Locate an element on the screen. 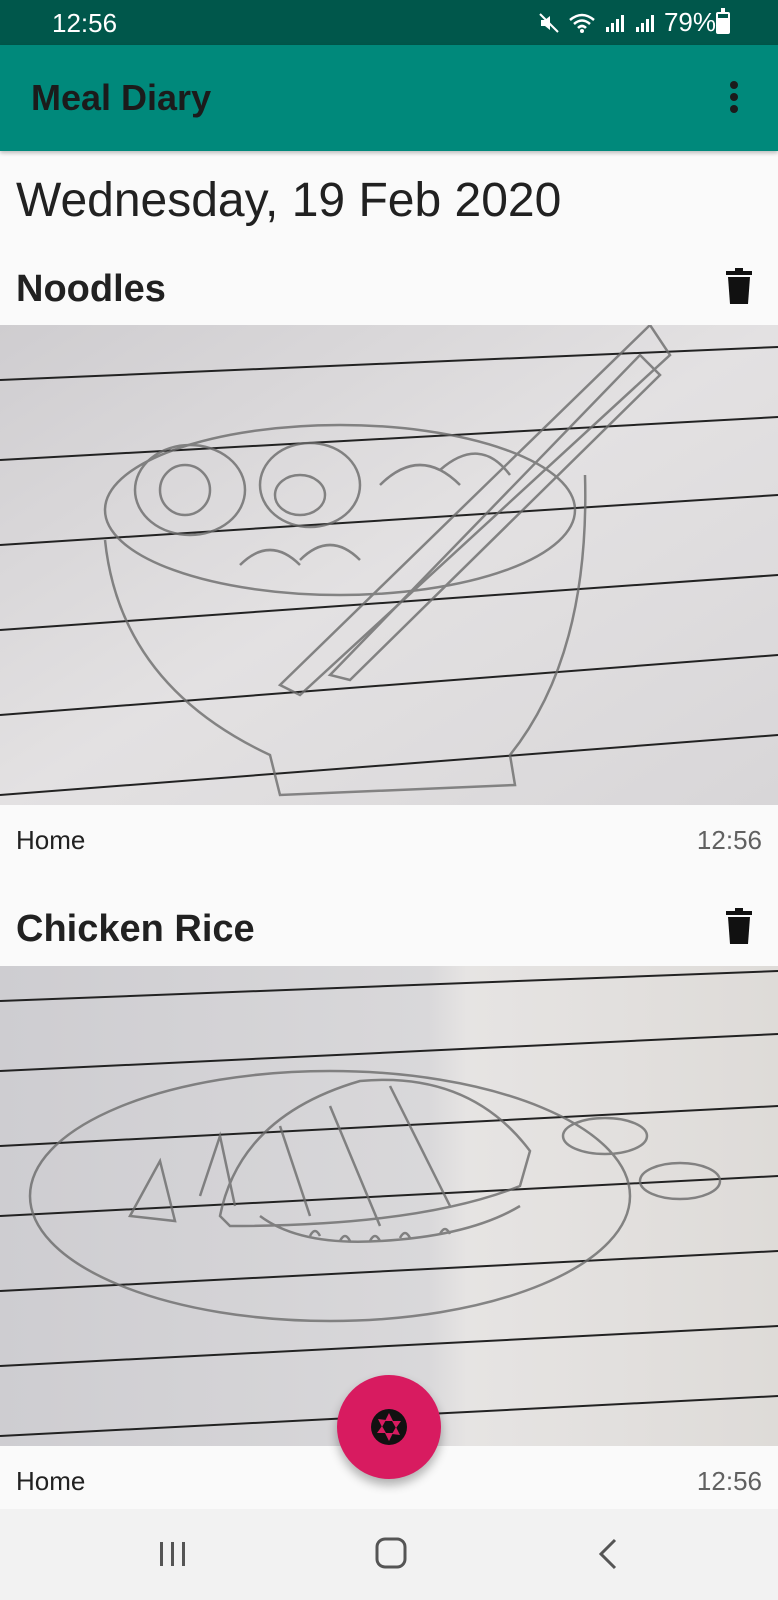  meal-title: Noodles is located at coordinates (91, 289).